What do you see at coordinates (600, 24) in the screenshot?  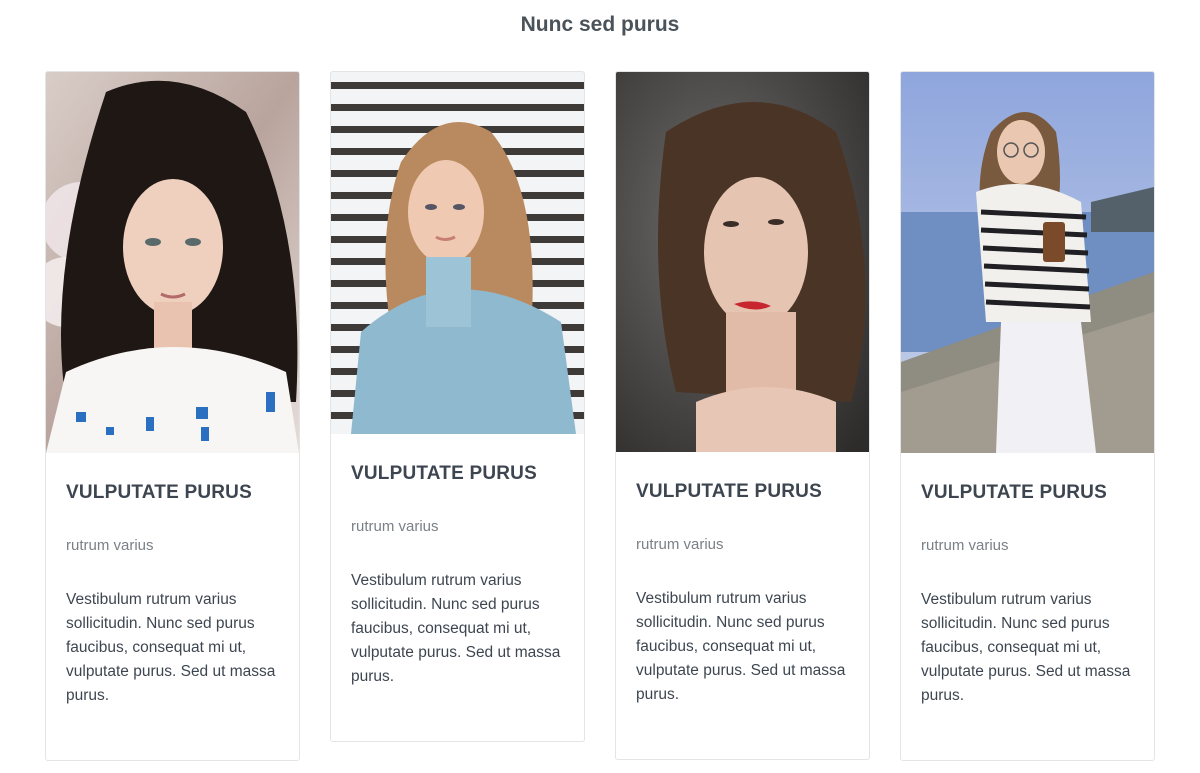 I see `page-title: Nunc sed purus` at bounding box center [600, 24].